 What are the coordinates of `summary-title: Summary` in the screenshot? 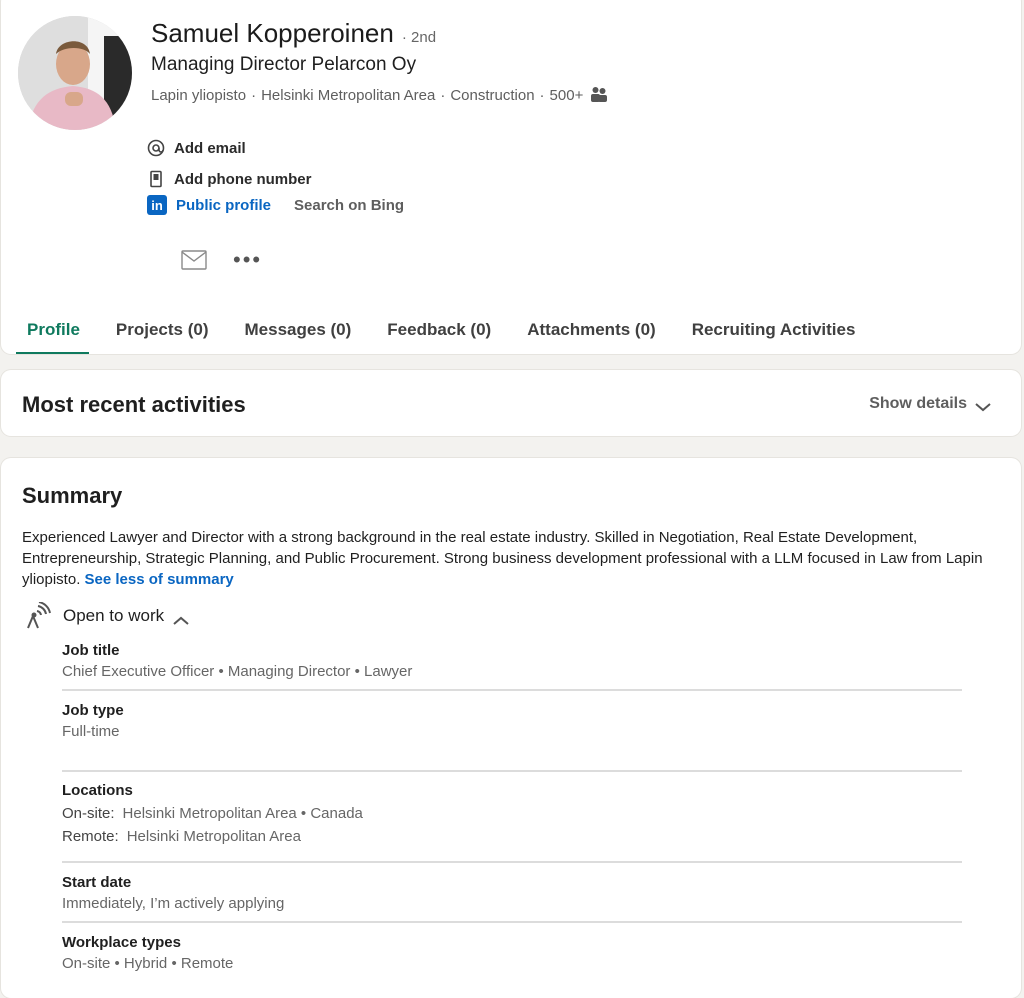 It's located at (72, 495).